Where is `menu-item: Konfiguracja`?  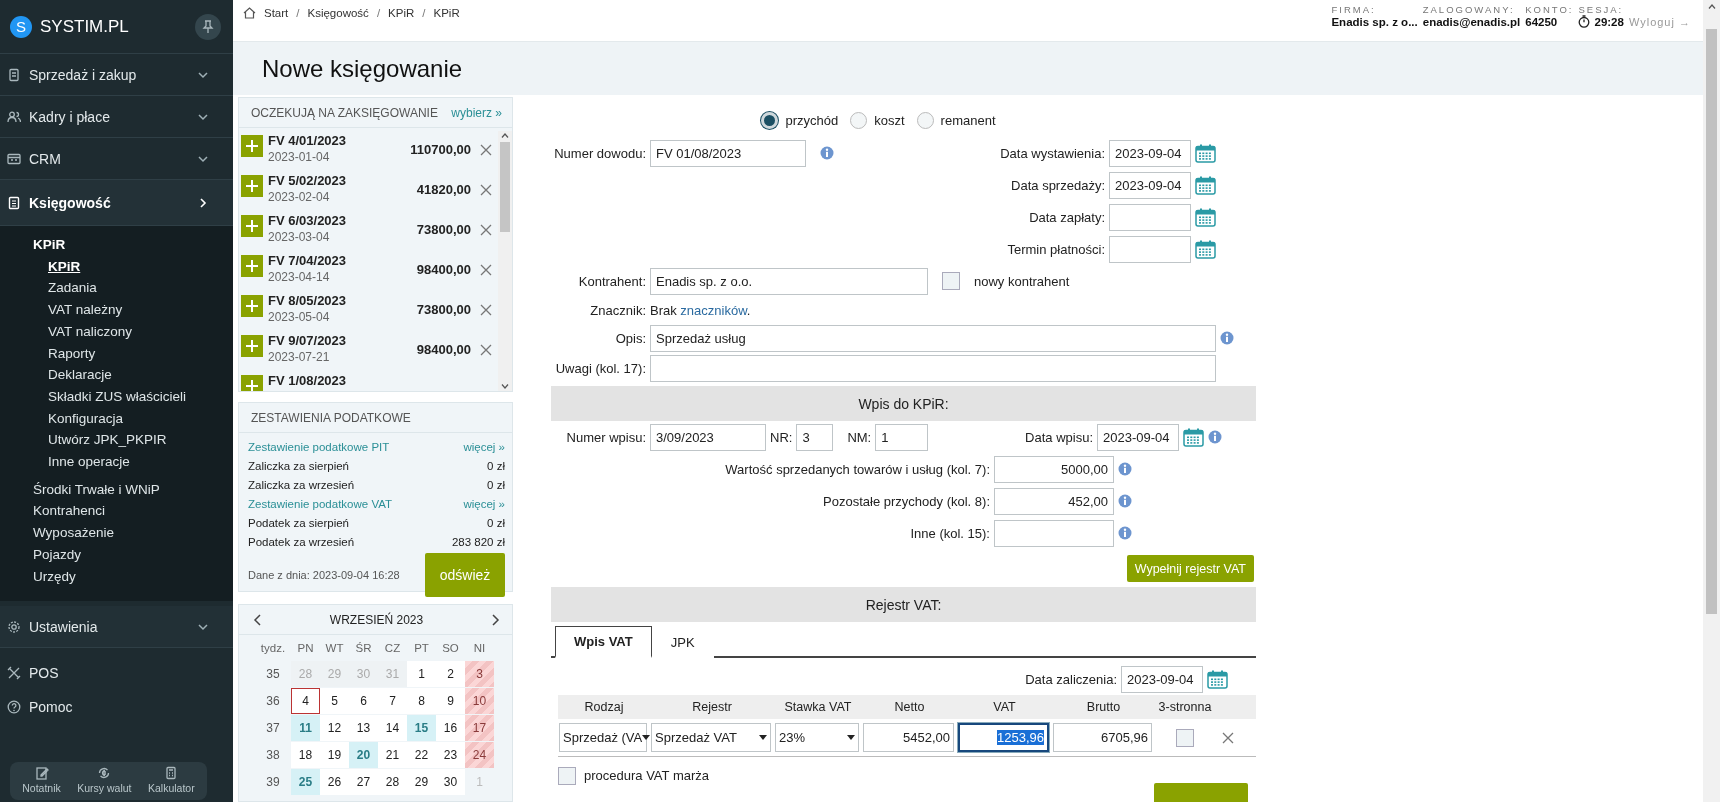 menu-item: Konfiguracja is located at coordinates (116, 418).